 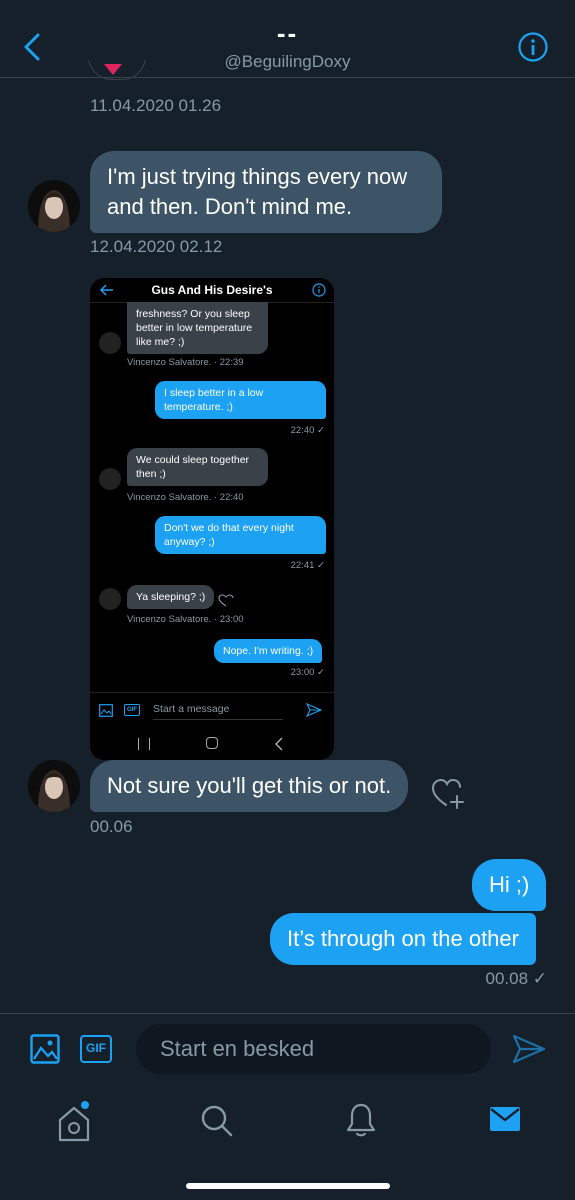 I want to click on home-circle-icon, so click(x=212, y=743).